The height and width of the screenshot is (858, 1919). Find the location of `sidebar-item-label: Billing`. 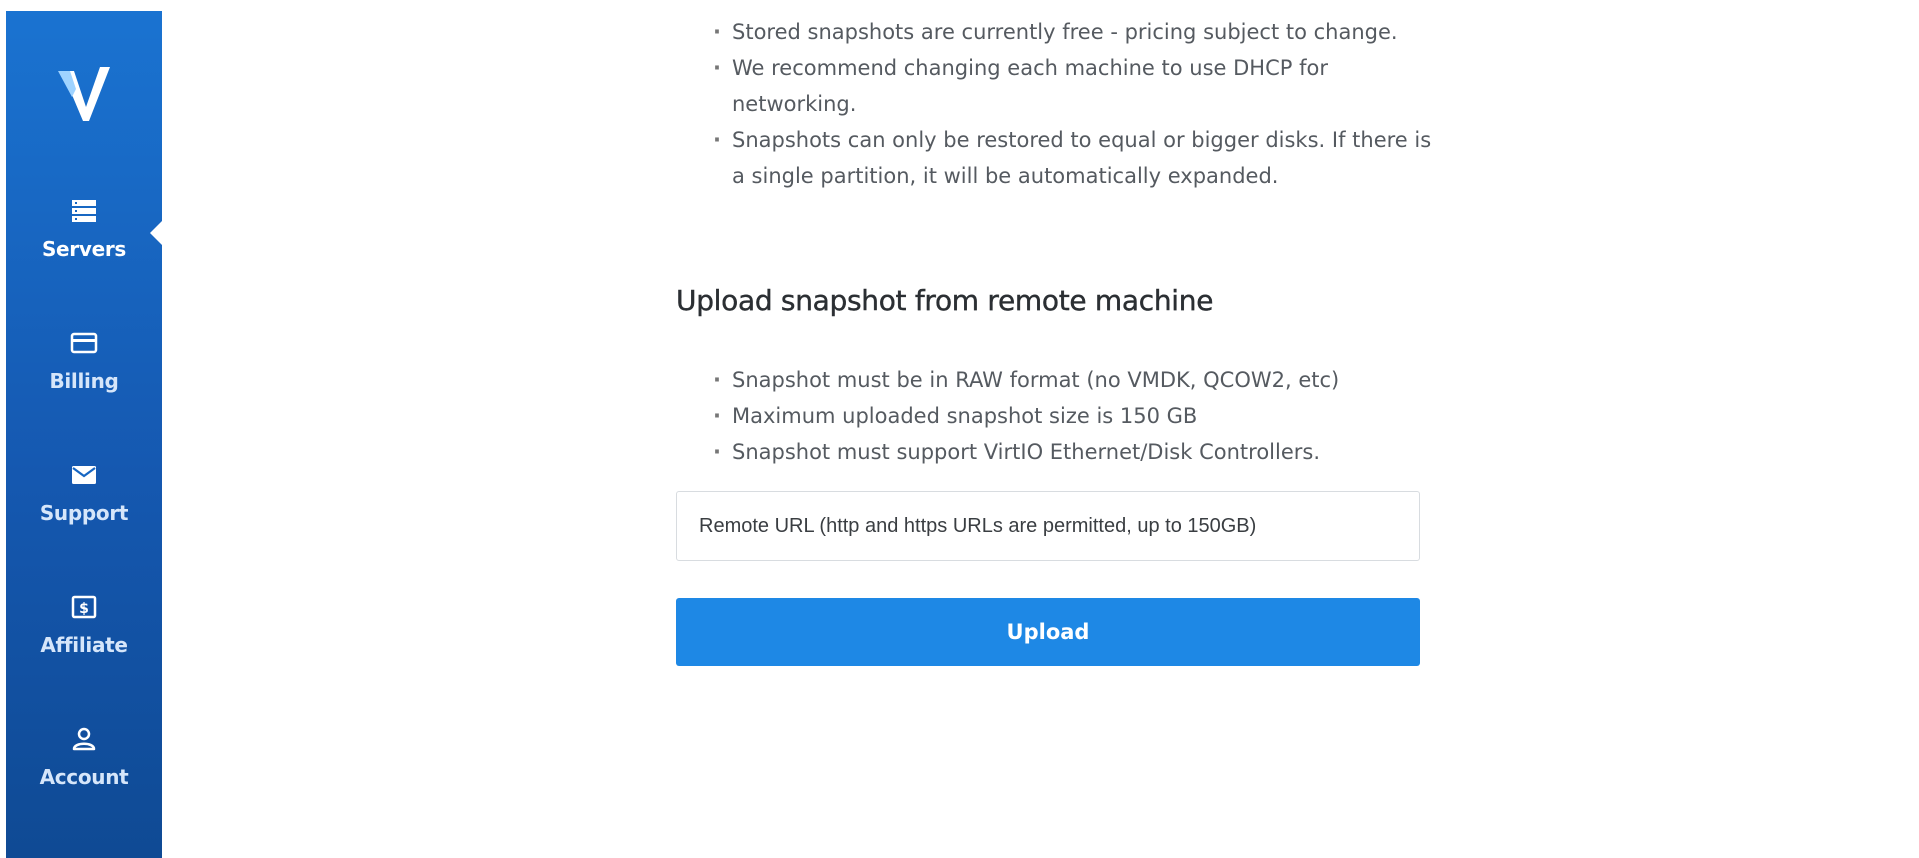

sidebar-item-label: Billing is located at coordinates (84, 381).